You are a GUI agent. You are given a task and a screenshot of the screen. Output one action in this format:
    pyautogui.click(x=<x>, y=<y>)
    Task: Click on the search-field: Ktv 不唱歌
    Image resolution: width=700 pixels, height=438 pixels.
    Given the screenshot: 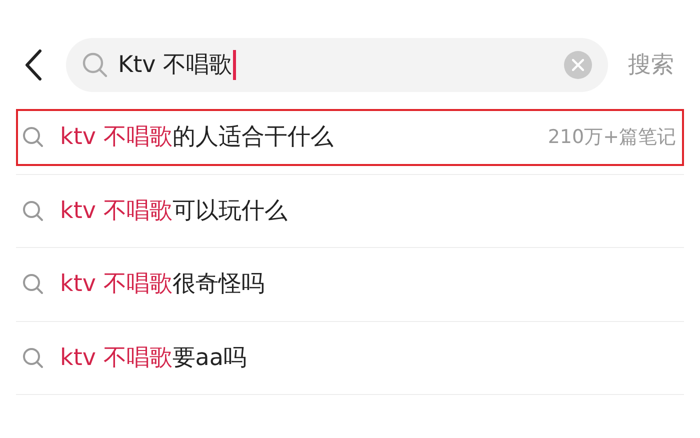 What is the action you would take?
    pyautogui.click(x=337, y=65)
    